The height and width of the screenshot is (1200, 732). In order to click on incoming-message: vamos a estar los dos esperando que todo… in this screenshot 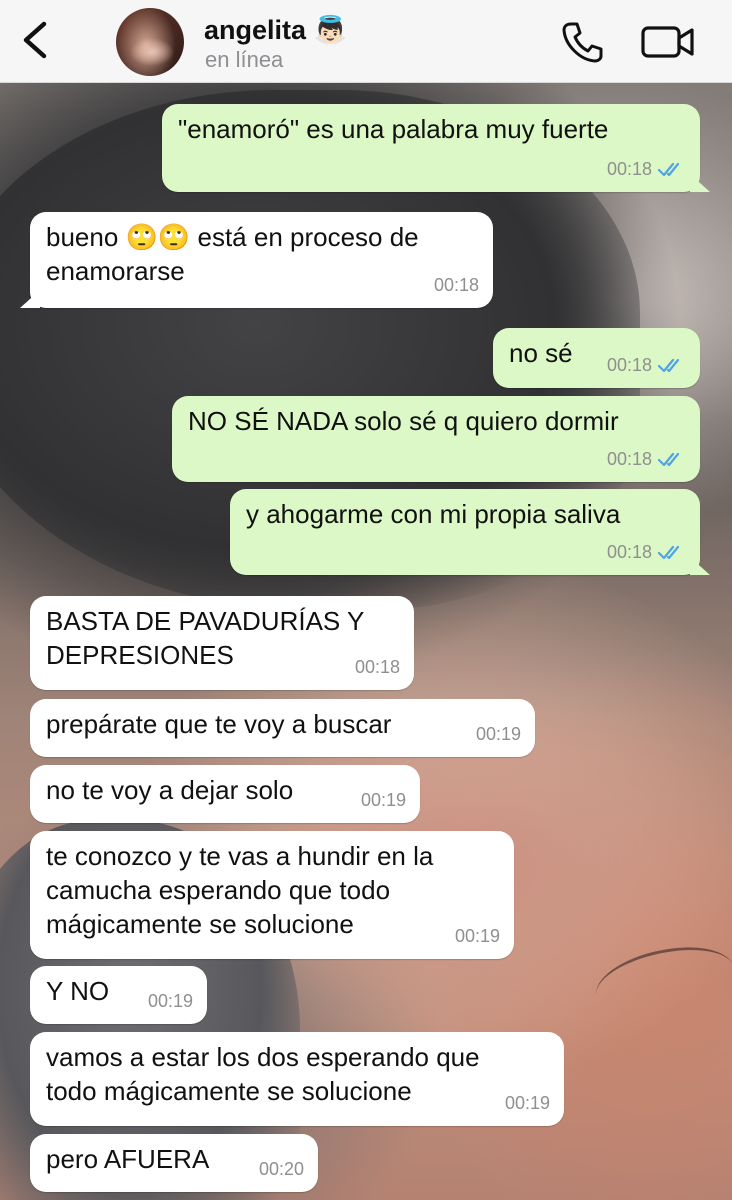, I will do `click(297, 1079)`.